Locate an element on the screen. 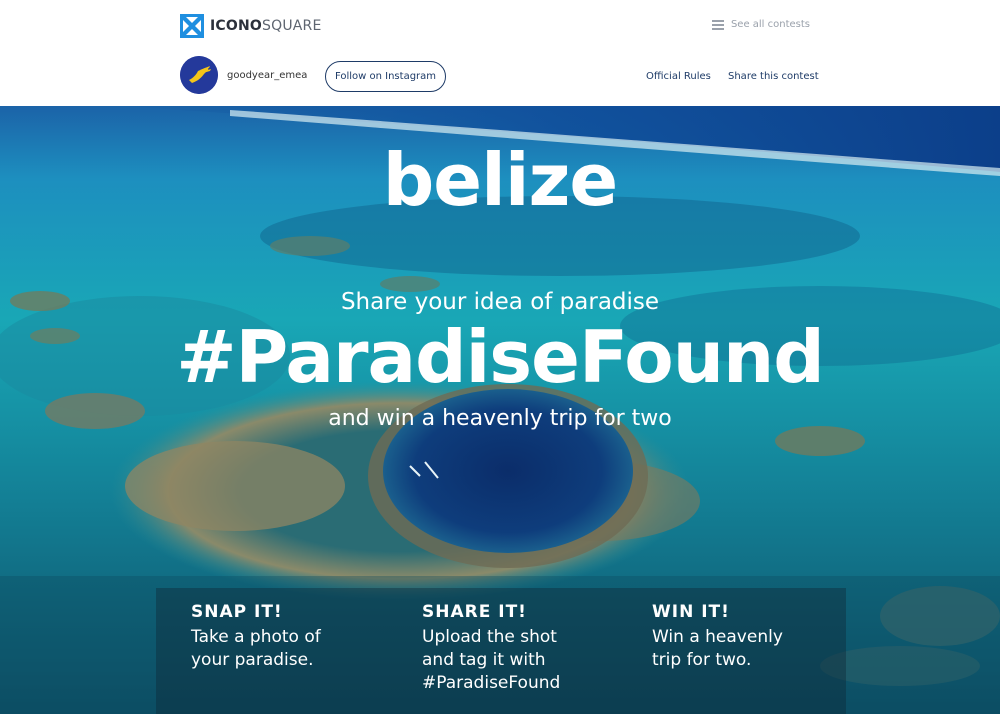 This screenshot has width=1000, height=714. hero-prize-text: and win a heavenly trip for two is located at coordinates (500, 418).